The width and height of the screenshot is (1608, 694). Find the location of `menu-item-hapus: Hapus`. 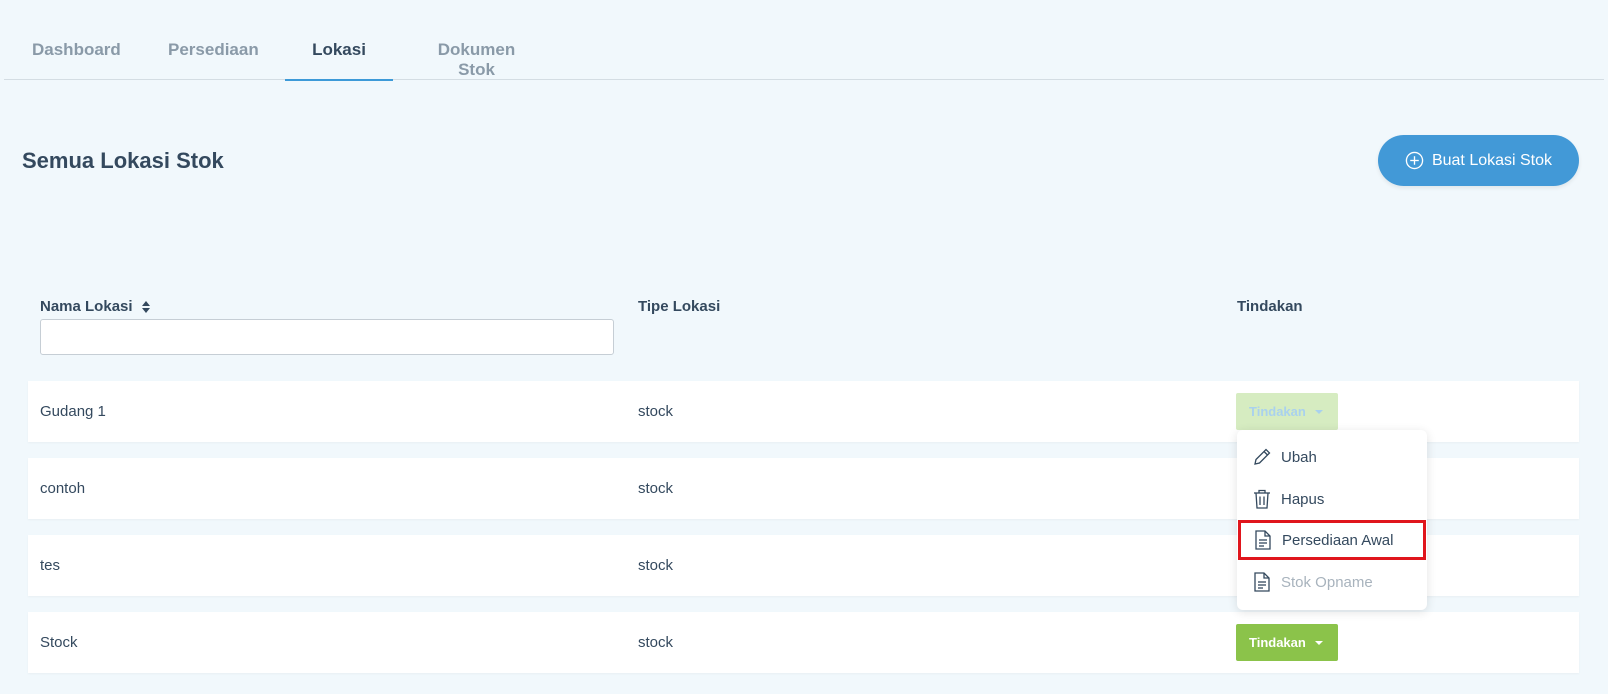

menu-item-hapus: Hapus is located at coordinates (1332, 499).